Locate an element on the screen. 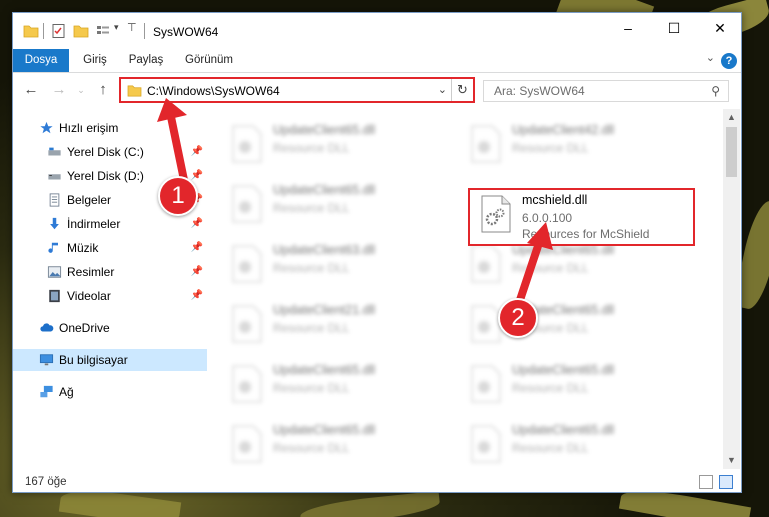  new-folder-icon is located at coordinates (81, 31).